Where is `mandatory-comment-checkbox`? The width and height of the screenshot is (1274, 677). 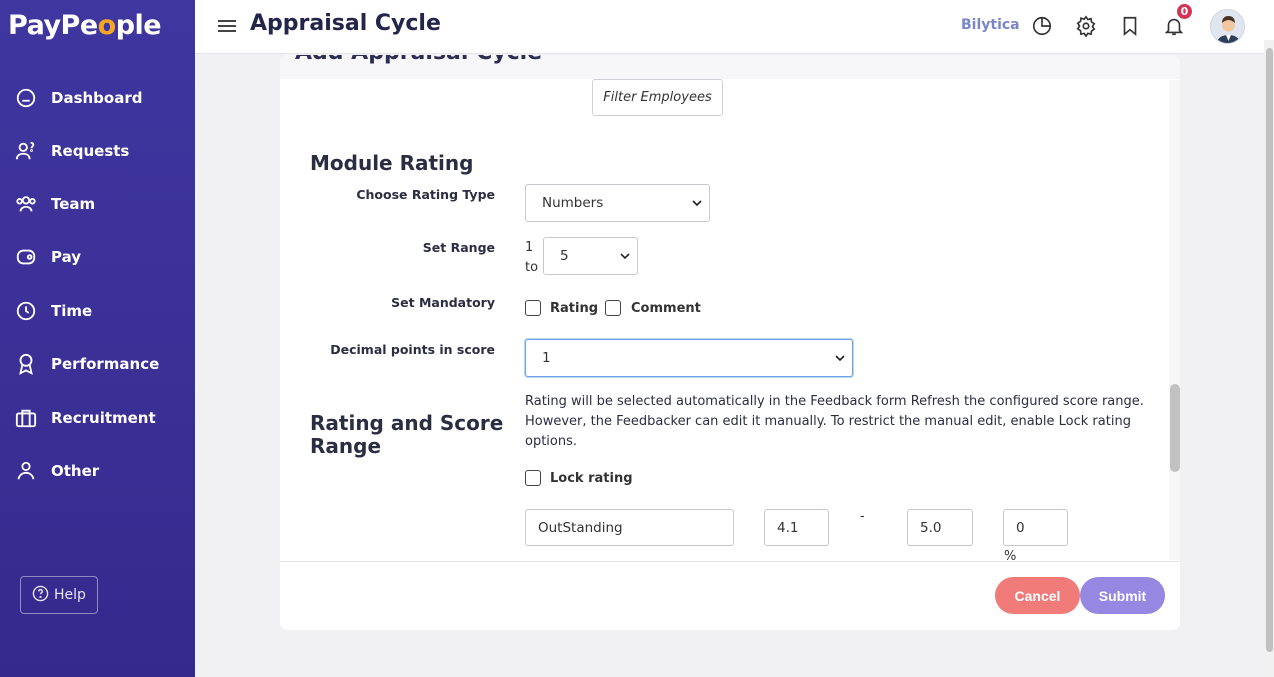
mandatory-comment-checkbox is located at coordinates (613, 308).